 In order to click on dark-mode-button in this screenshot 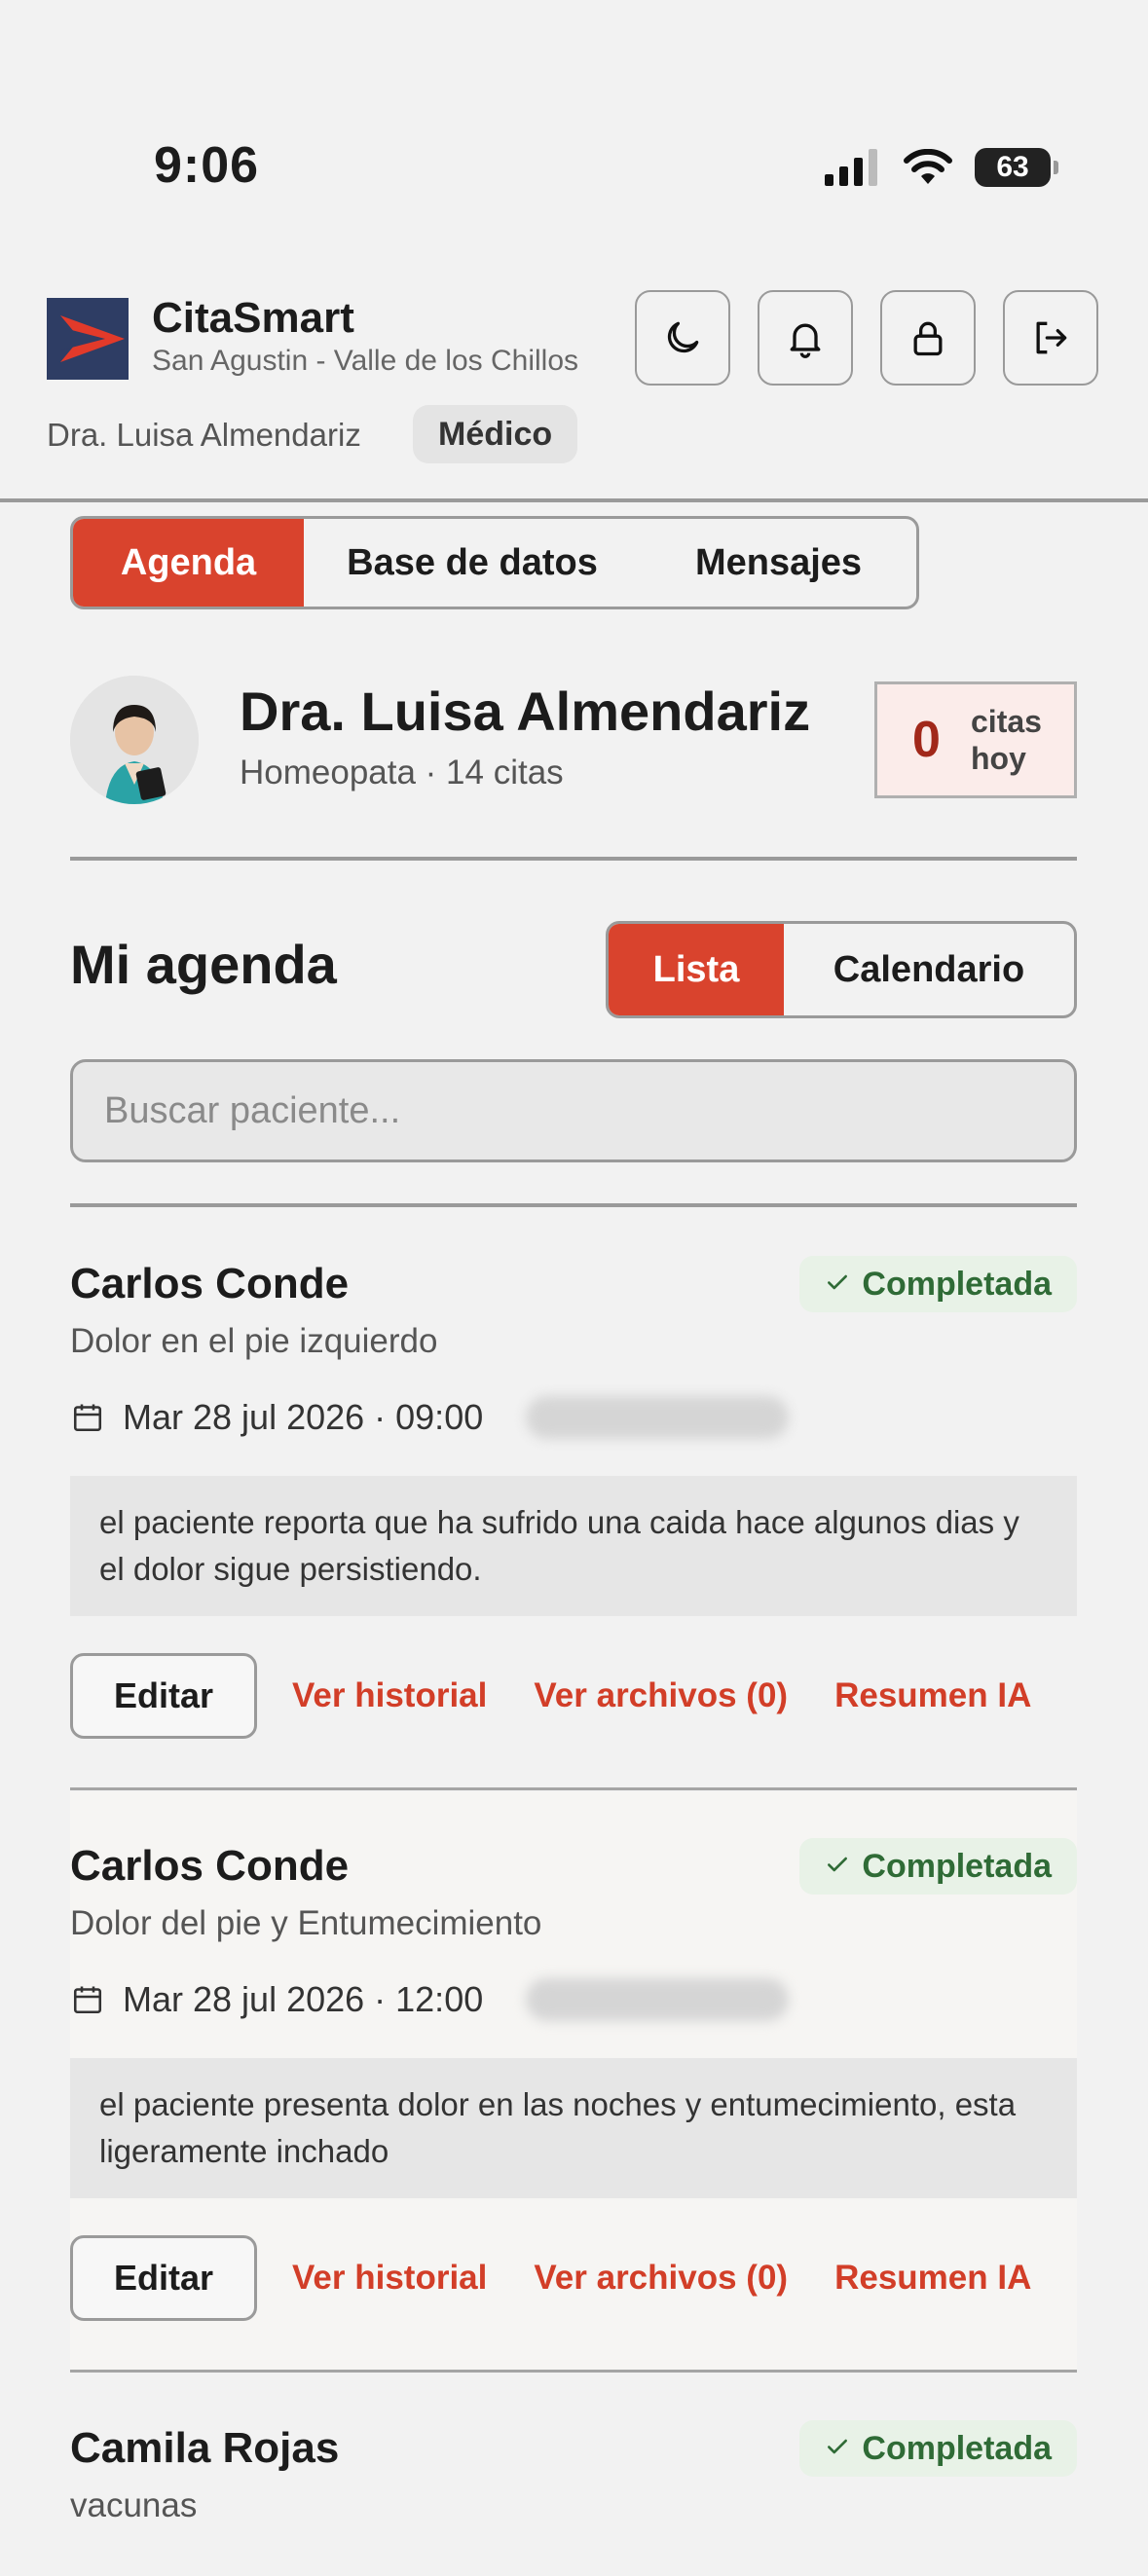, I will do `click(683, 338)`.